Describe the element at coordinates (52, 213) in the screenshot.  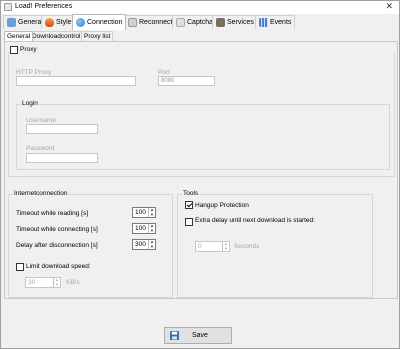
I see `timeout-reading-label: Timeout while reading [s]` at that location.